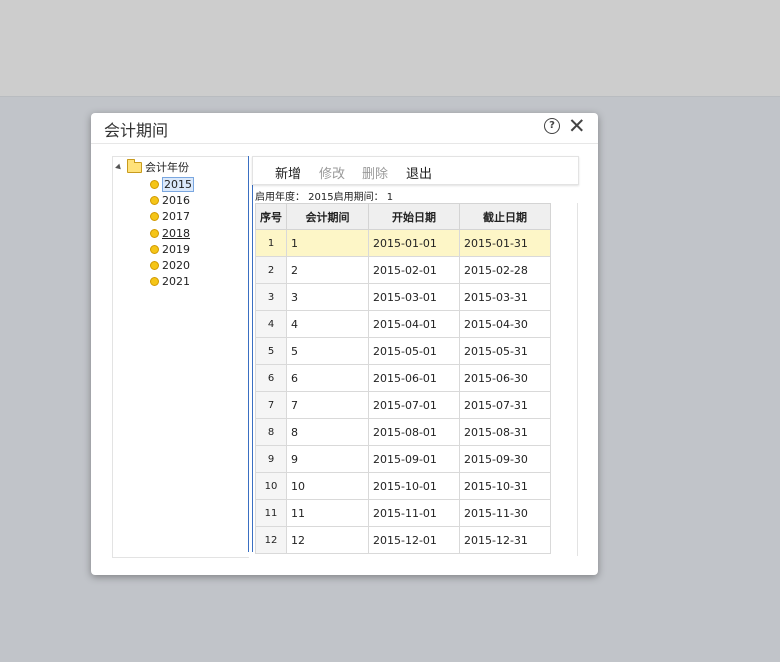 This screenshot has width=780, height=662. I want to click on cell-seq: 1, so click(271, 243).